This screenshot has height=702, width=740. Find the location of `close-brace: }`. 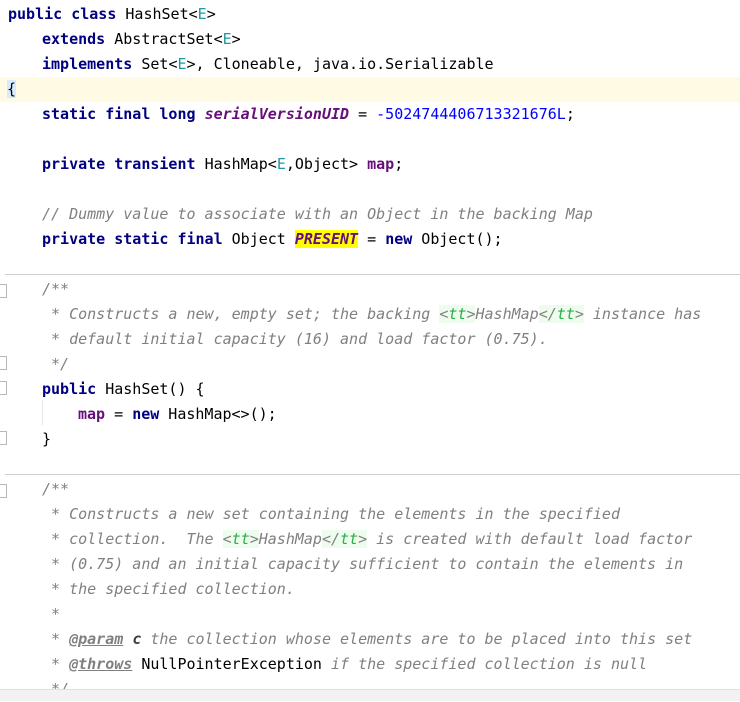

close-brace: } is located at coordinates (47, 439).